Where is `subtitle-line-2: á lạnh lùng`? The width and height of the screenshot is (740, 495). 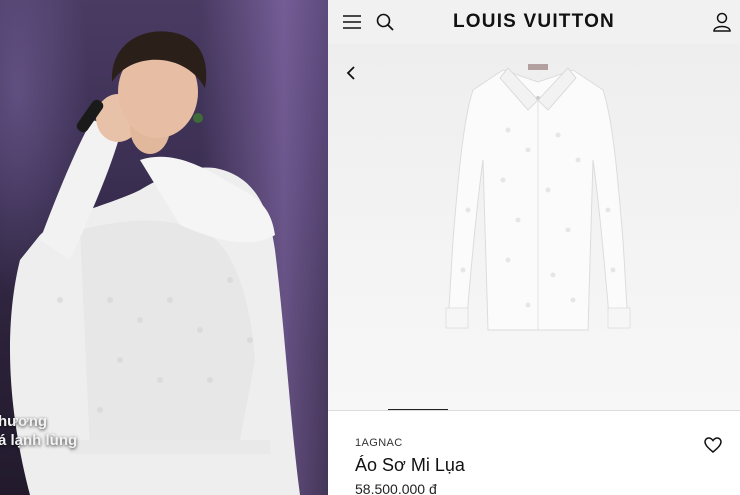 subtitle-line-2: á lạnh lùng is located at coordinates (39, 440).